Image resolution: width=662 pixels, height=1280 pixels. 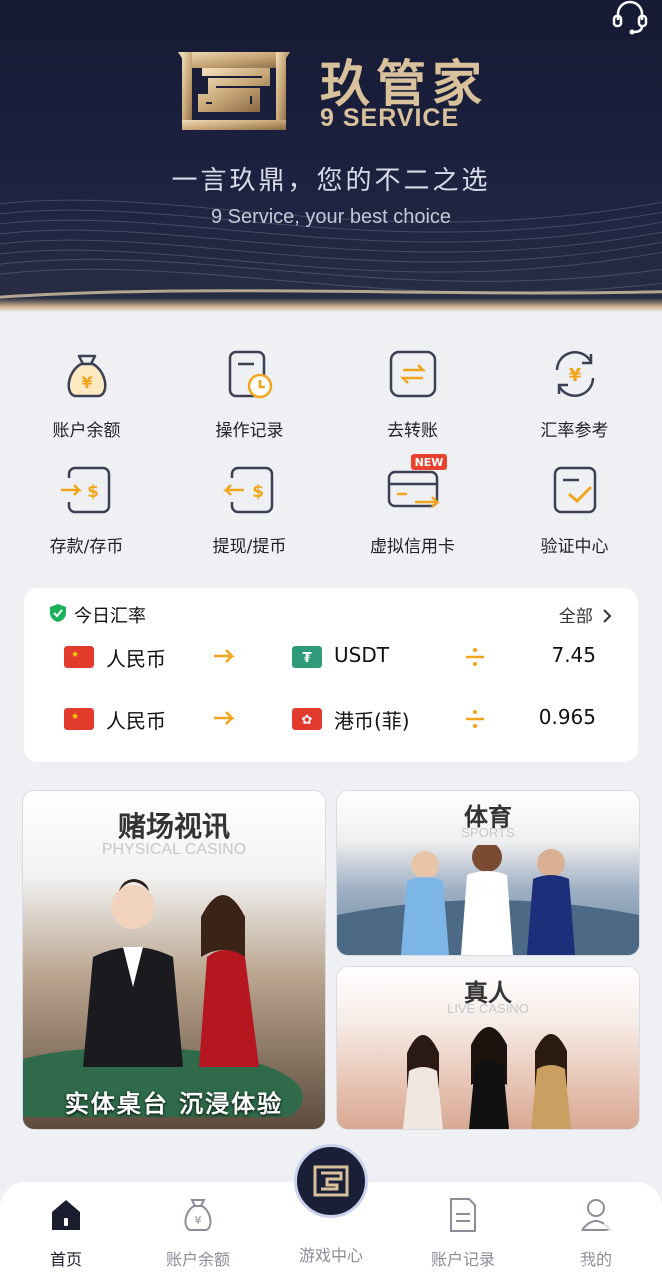 I want to click on rate-see-all-link: 全部, so click(x=585, y=614).